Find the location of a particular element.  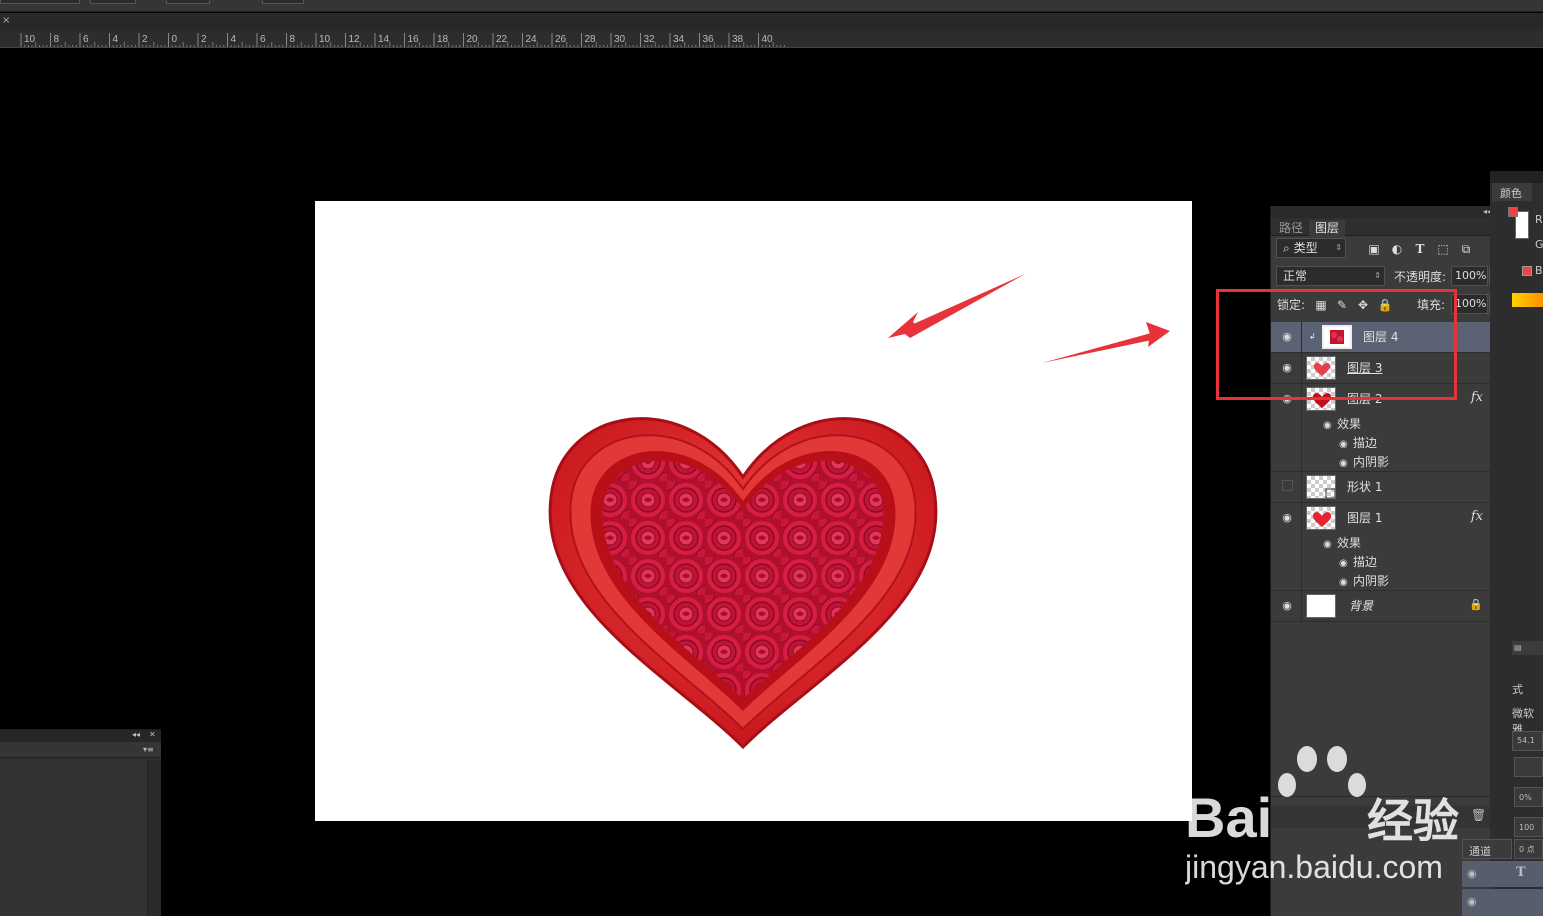

close-panel-icon: ✕ is located at coordinates (152, 735).